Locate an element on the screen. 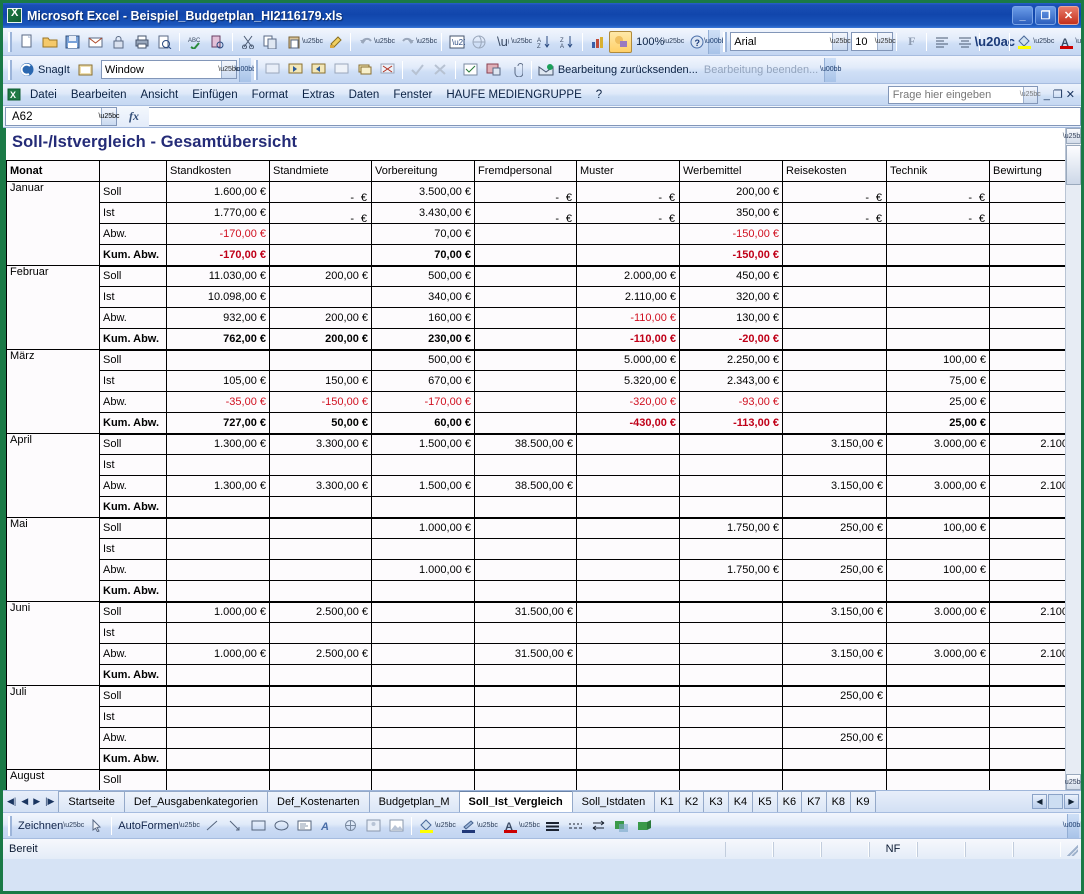 The image size is (1084, 894). shadow-style-icon is located at coordinates (621, 826).